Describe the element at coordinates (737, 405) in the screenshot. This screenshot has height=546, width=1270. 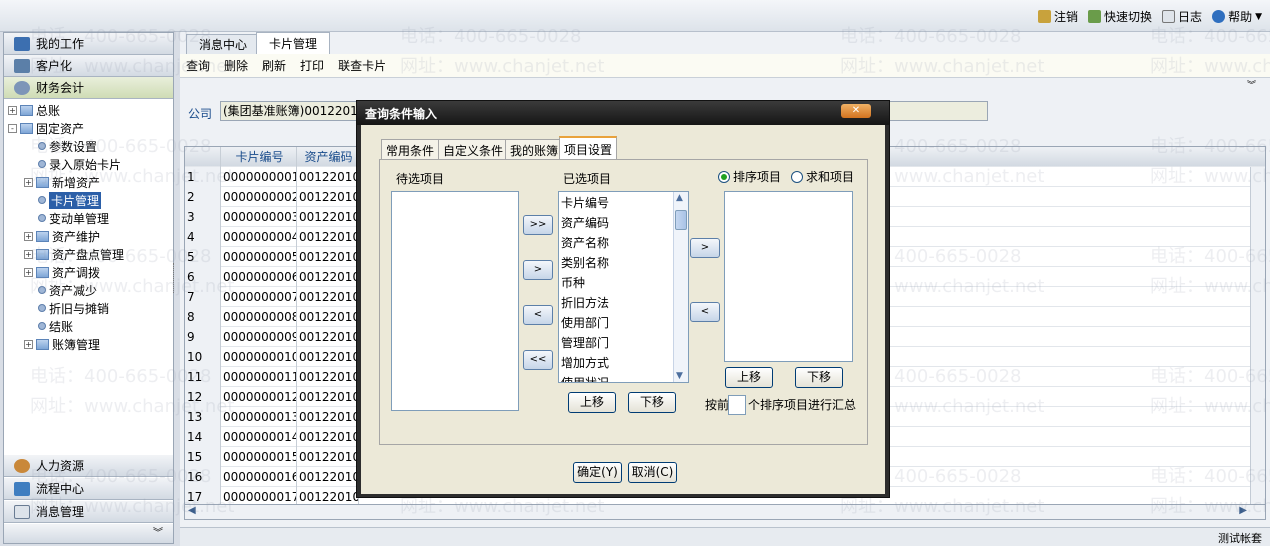
I see `summary-count-input` at that location.